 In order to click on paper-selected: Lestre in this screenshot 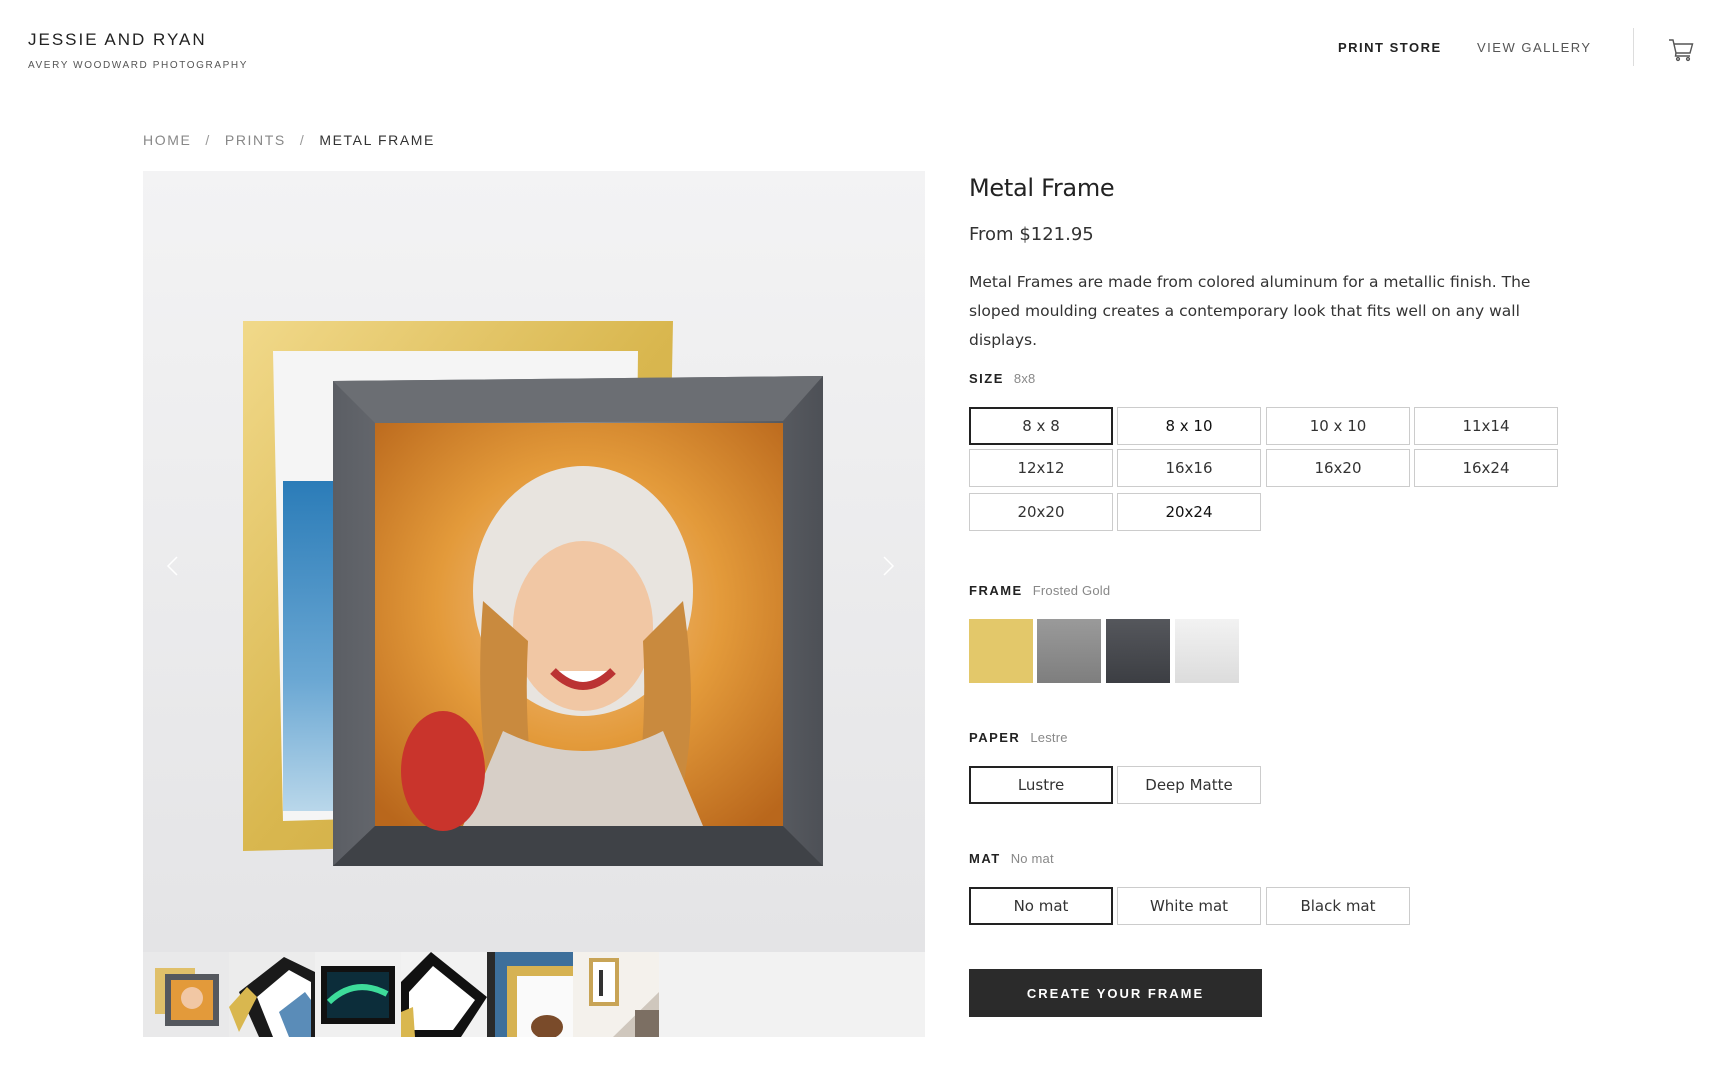, I will do `click(1049, 737)`.